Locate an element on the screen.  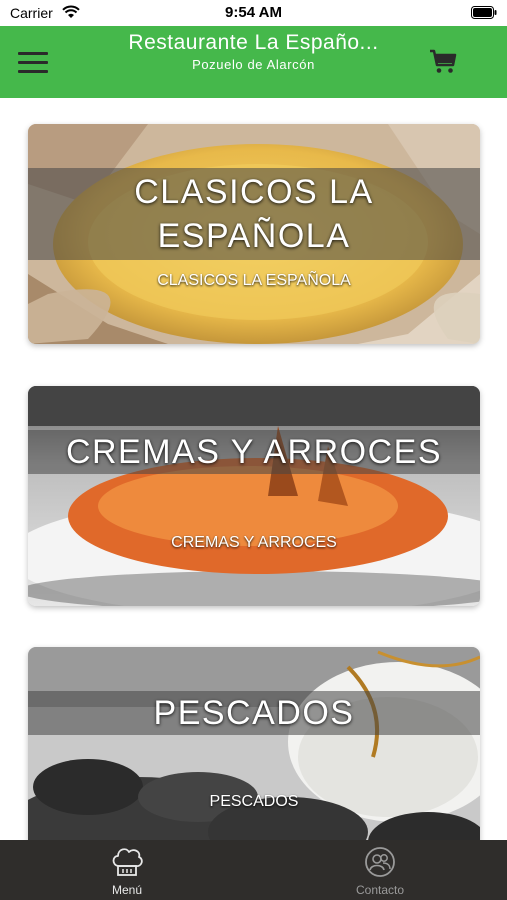
status-bar: Carrier 9:54 AM is located at coordinates (253, 13).